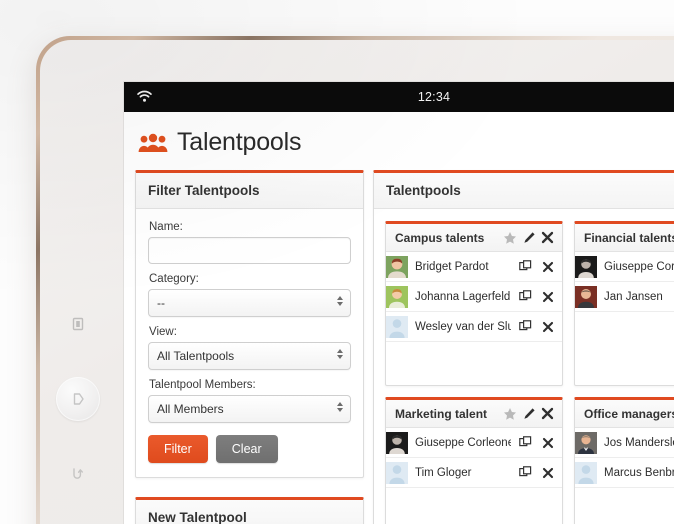 This screenshot has height=524, width=674. What do you see at coordinates (629, 237) in the screenshot?
I see `card-title: Financial talents` at bounding box center [629, 237].